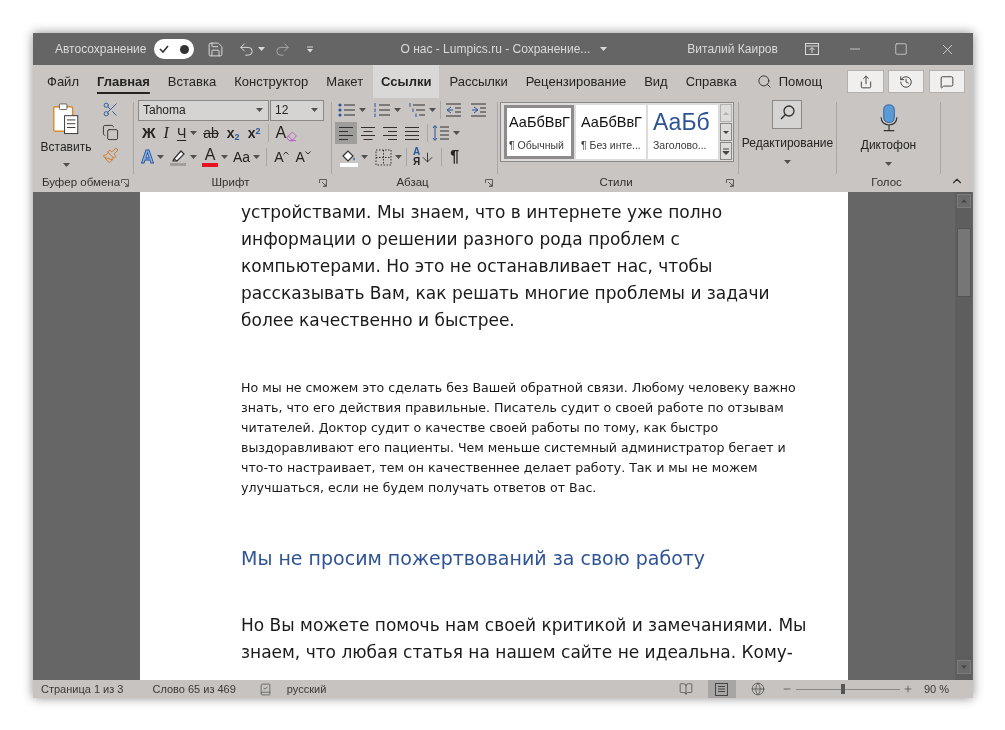 The image size is (1005, 730). What do you see at coordinates (164, 49) in the screenshot?
I see `checkmark-icon` at bounding box center [164, 49].